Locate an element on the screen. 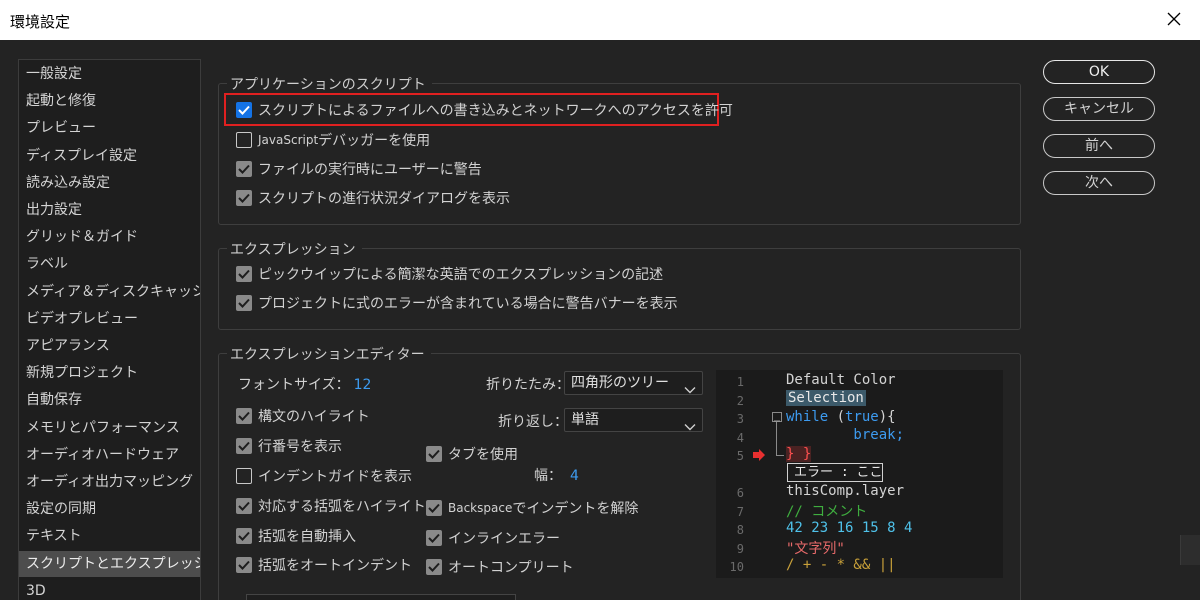 Image resolution: width=1200 pixels, height=600 pixels. expression-editor-group-title: エクスプレッションエディター is located at coordinates (329, 354).